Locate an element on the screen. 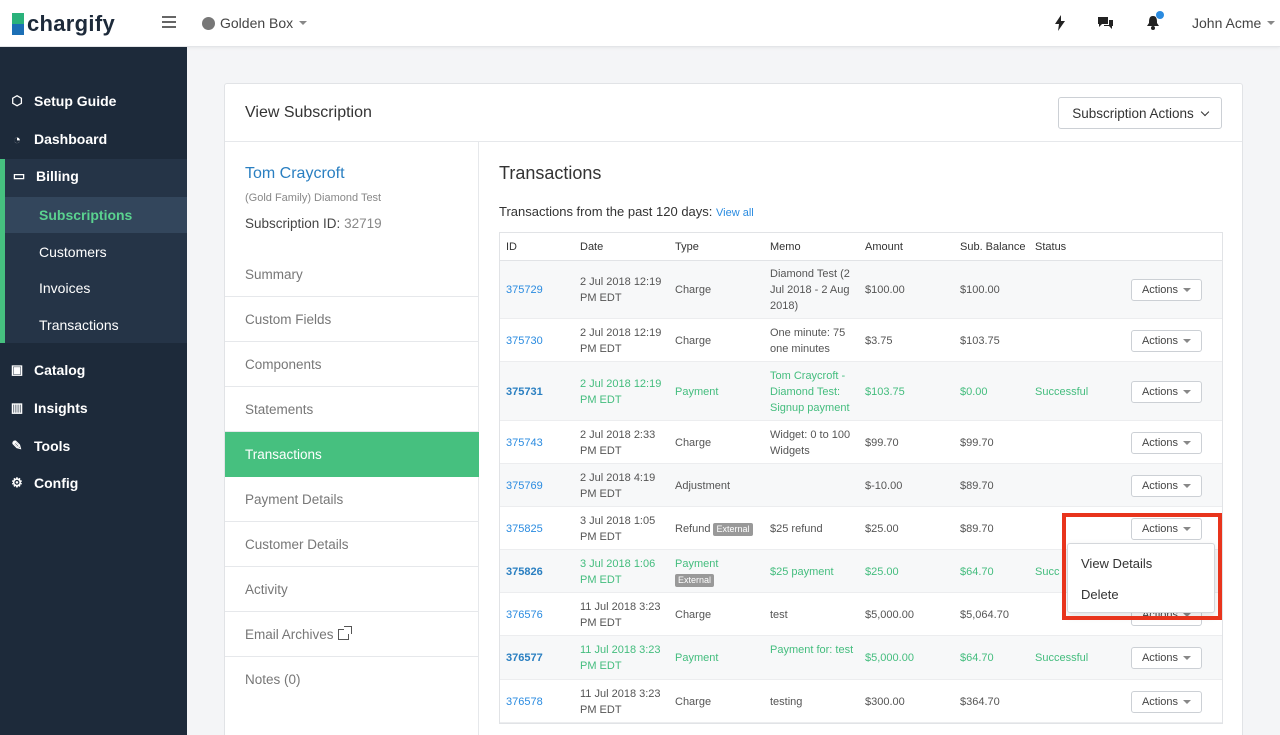 This screenshot has height=735, width=1280. tab-notes: Notes (0) is located at coordinates (352, 679).